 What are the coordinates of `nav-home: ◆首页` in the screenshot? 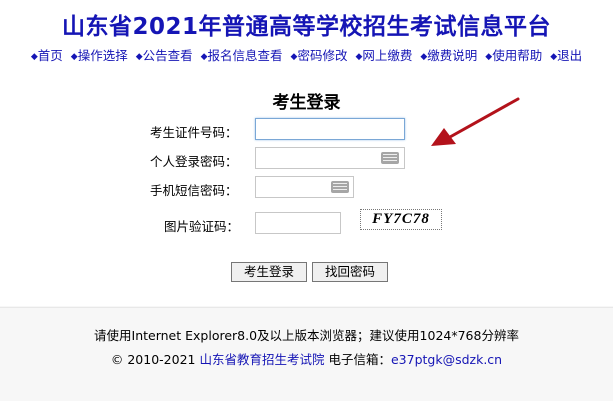 It's located at (47, 55).